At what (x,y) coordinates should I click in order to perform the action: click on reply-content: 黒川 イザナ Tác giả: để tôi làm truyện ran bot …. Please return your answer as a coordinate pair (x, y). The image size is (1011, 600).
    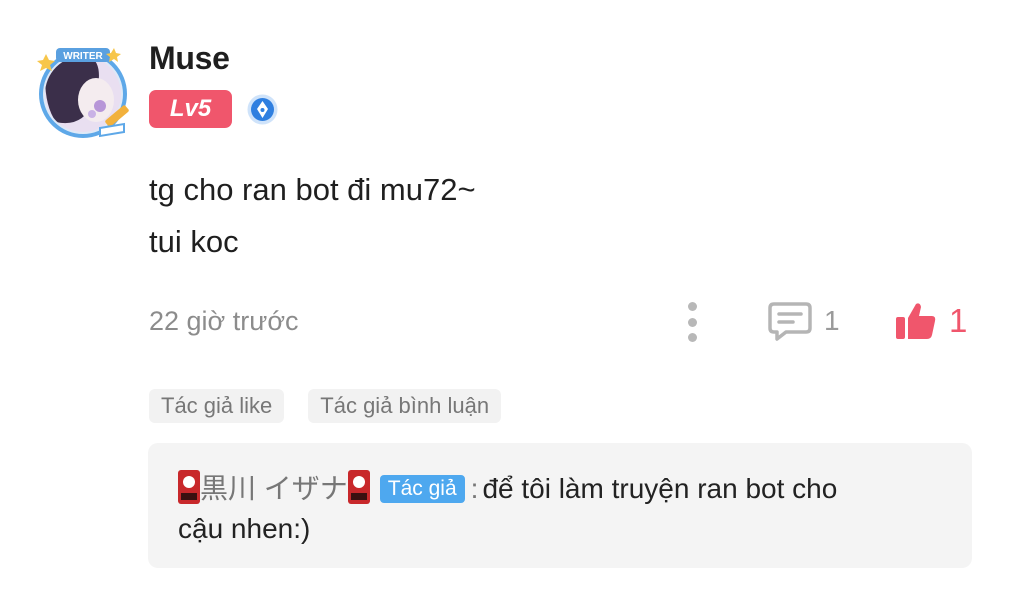
    Looking at the image, I should click on (563, 509).